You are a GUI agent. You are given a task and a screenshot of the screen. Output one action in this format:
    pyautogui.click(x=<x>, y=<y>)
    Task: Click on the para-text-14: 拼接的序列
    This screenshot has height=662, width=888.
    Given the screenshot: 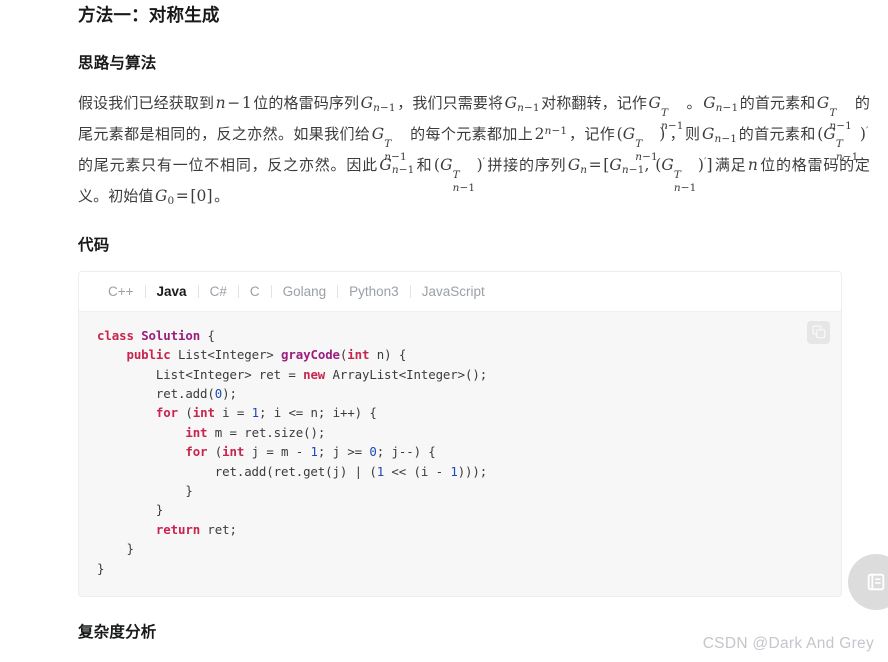 What is the action you would take?
    pyautogui.click(x=526, y=165)
    